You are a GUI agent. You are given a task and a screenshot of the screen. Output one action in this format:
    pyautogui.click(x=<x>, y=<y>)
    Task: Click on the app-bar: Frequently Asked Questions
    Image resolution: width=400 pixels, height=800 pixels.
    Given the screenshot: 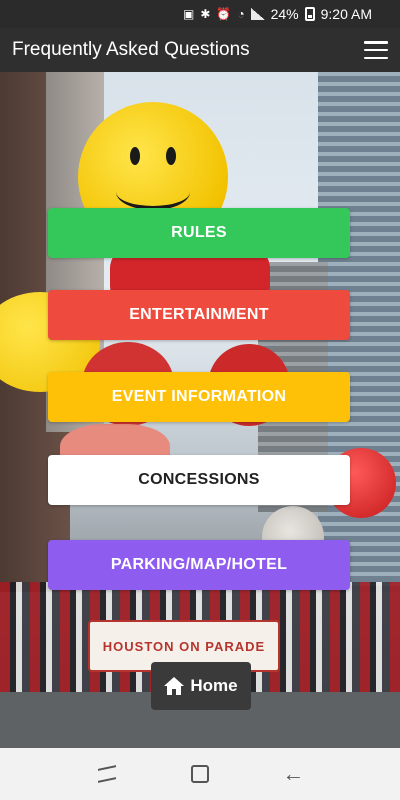 What is the action you would take?
    pyautogui.click(x=200, y=50)
    